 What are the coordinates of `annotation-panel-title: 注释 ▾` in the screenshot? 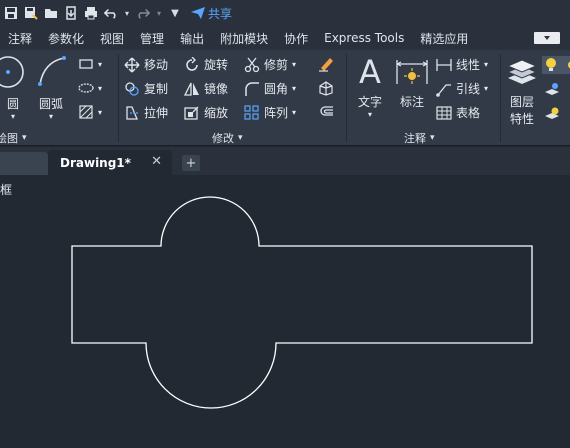 It's located at (419, 138).